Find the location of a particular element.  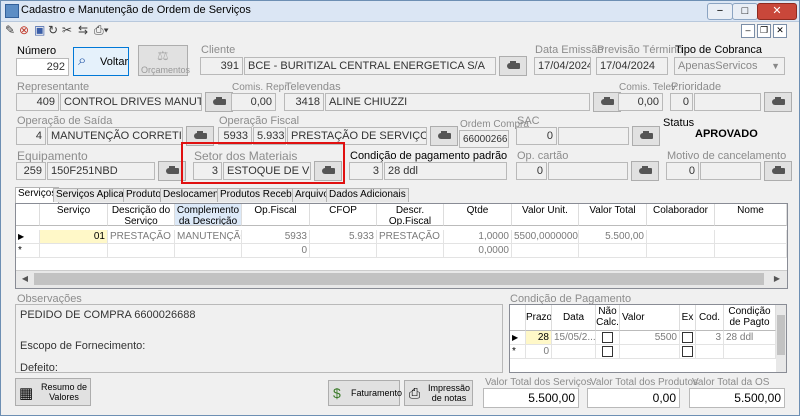

grid-cell-valor-unit: 5500,0000000000 is located at coordinates (545, 237).